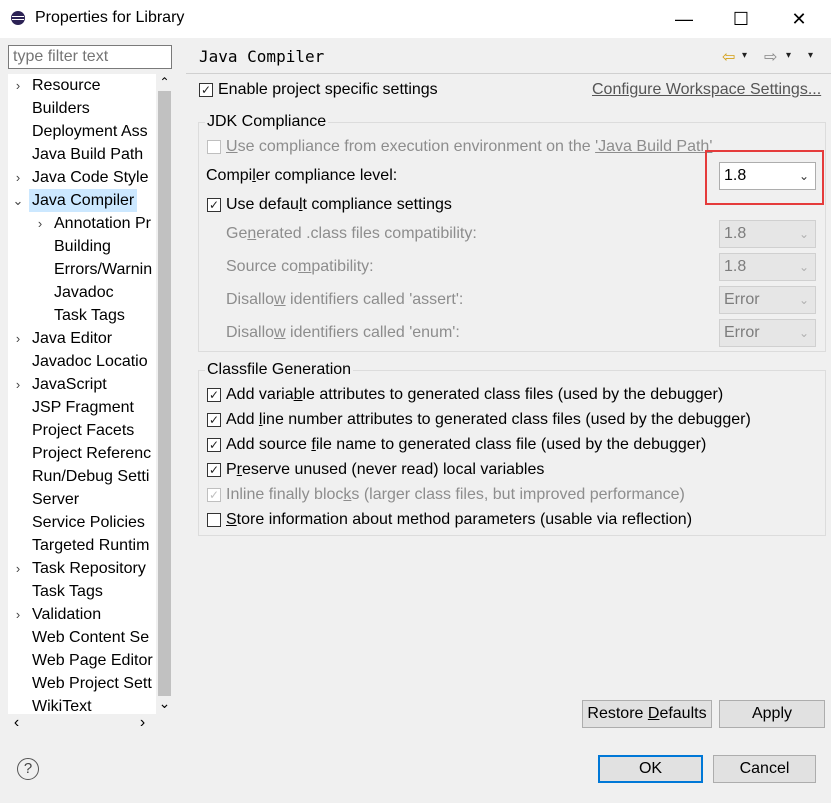  Describe the element at coordinates (18, 18) in the screenshot. I see `eclipse-app-icon` at that location.